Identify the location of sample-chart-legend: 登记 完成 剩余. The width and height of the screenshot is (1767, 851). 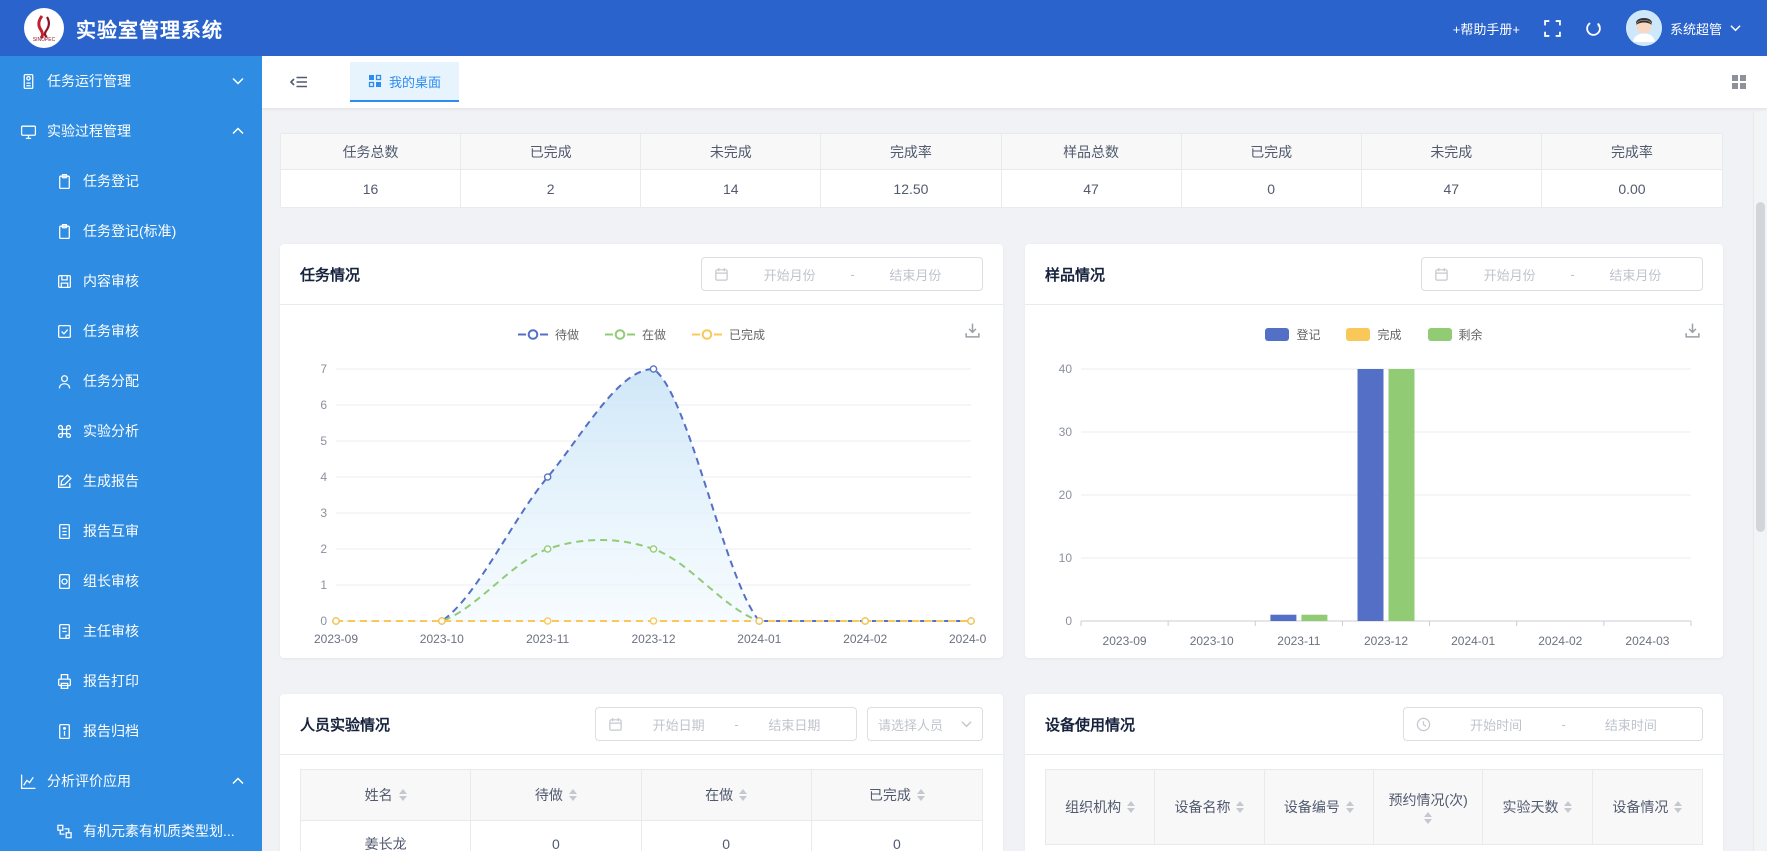
(1374, 334).